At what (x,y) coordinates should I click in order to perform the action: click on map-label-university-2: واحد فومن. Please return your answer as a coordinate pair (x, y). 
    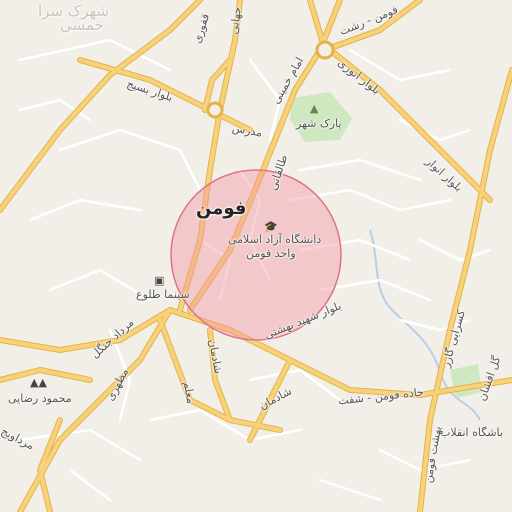
    Looking at the image, I should click on (271, 253).